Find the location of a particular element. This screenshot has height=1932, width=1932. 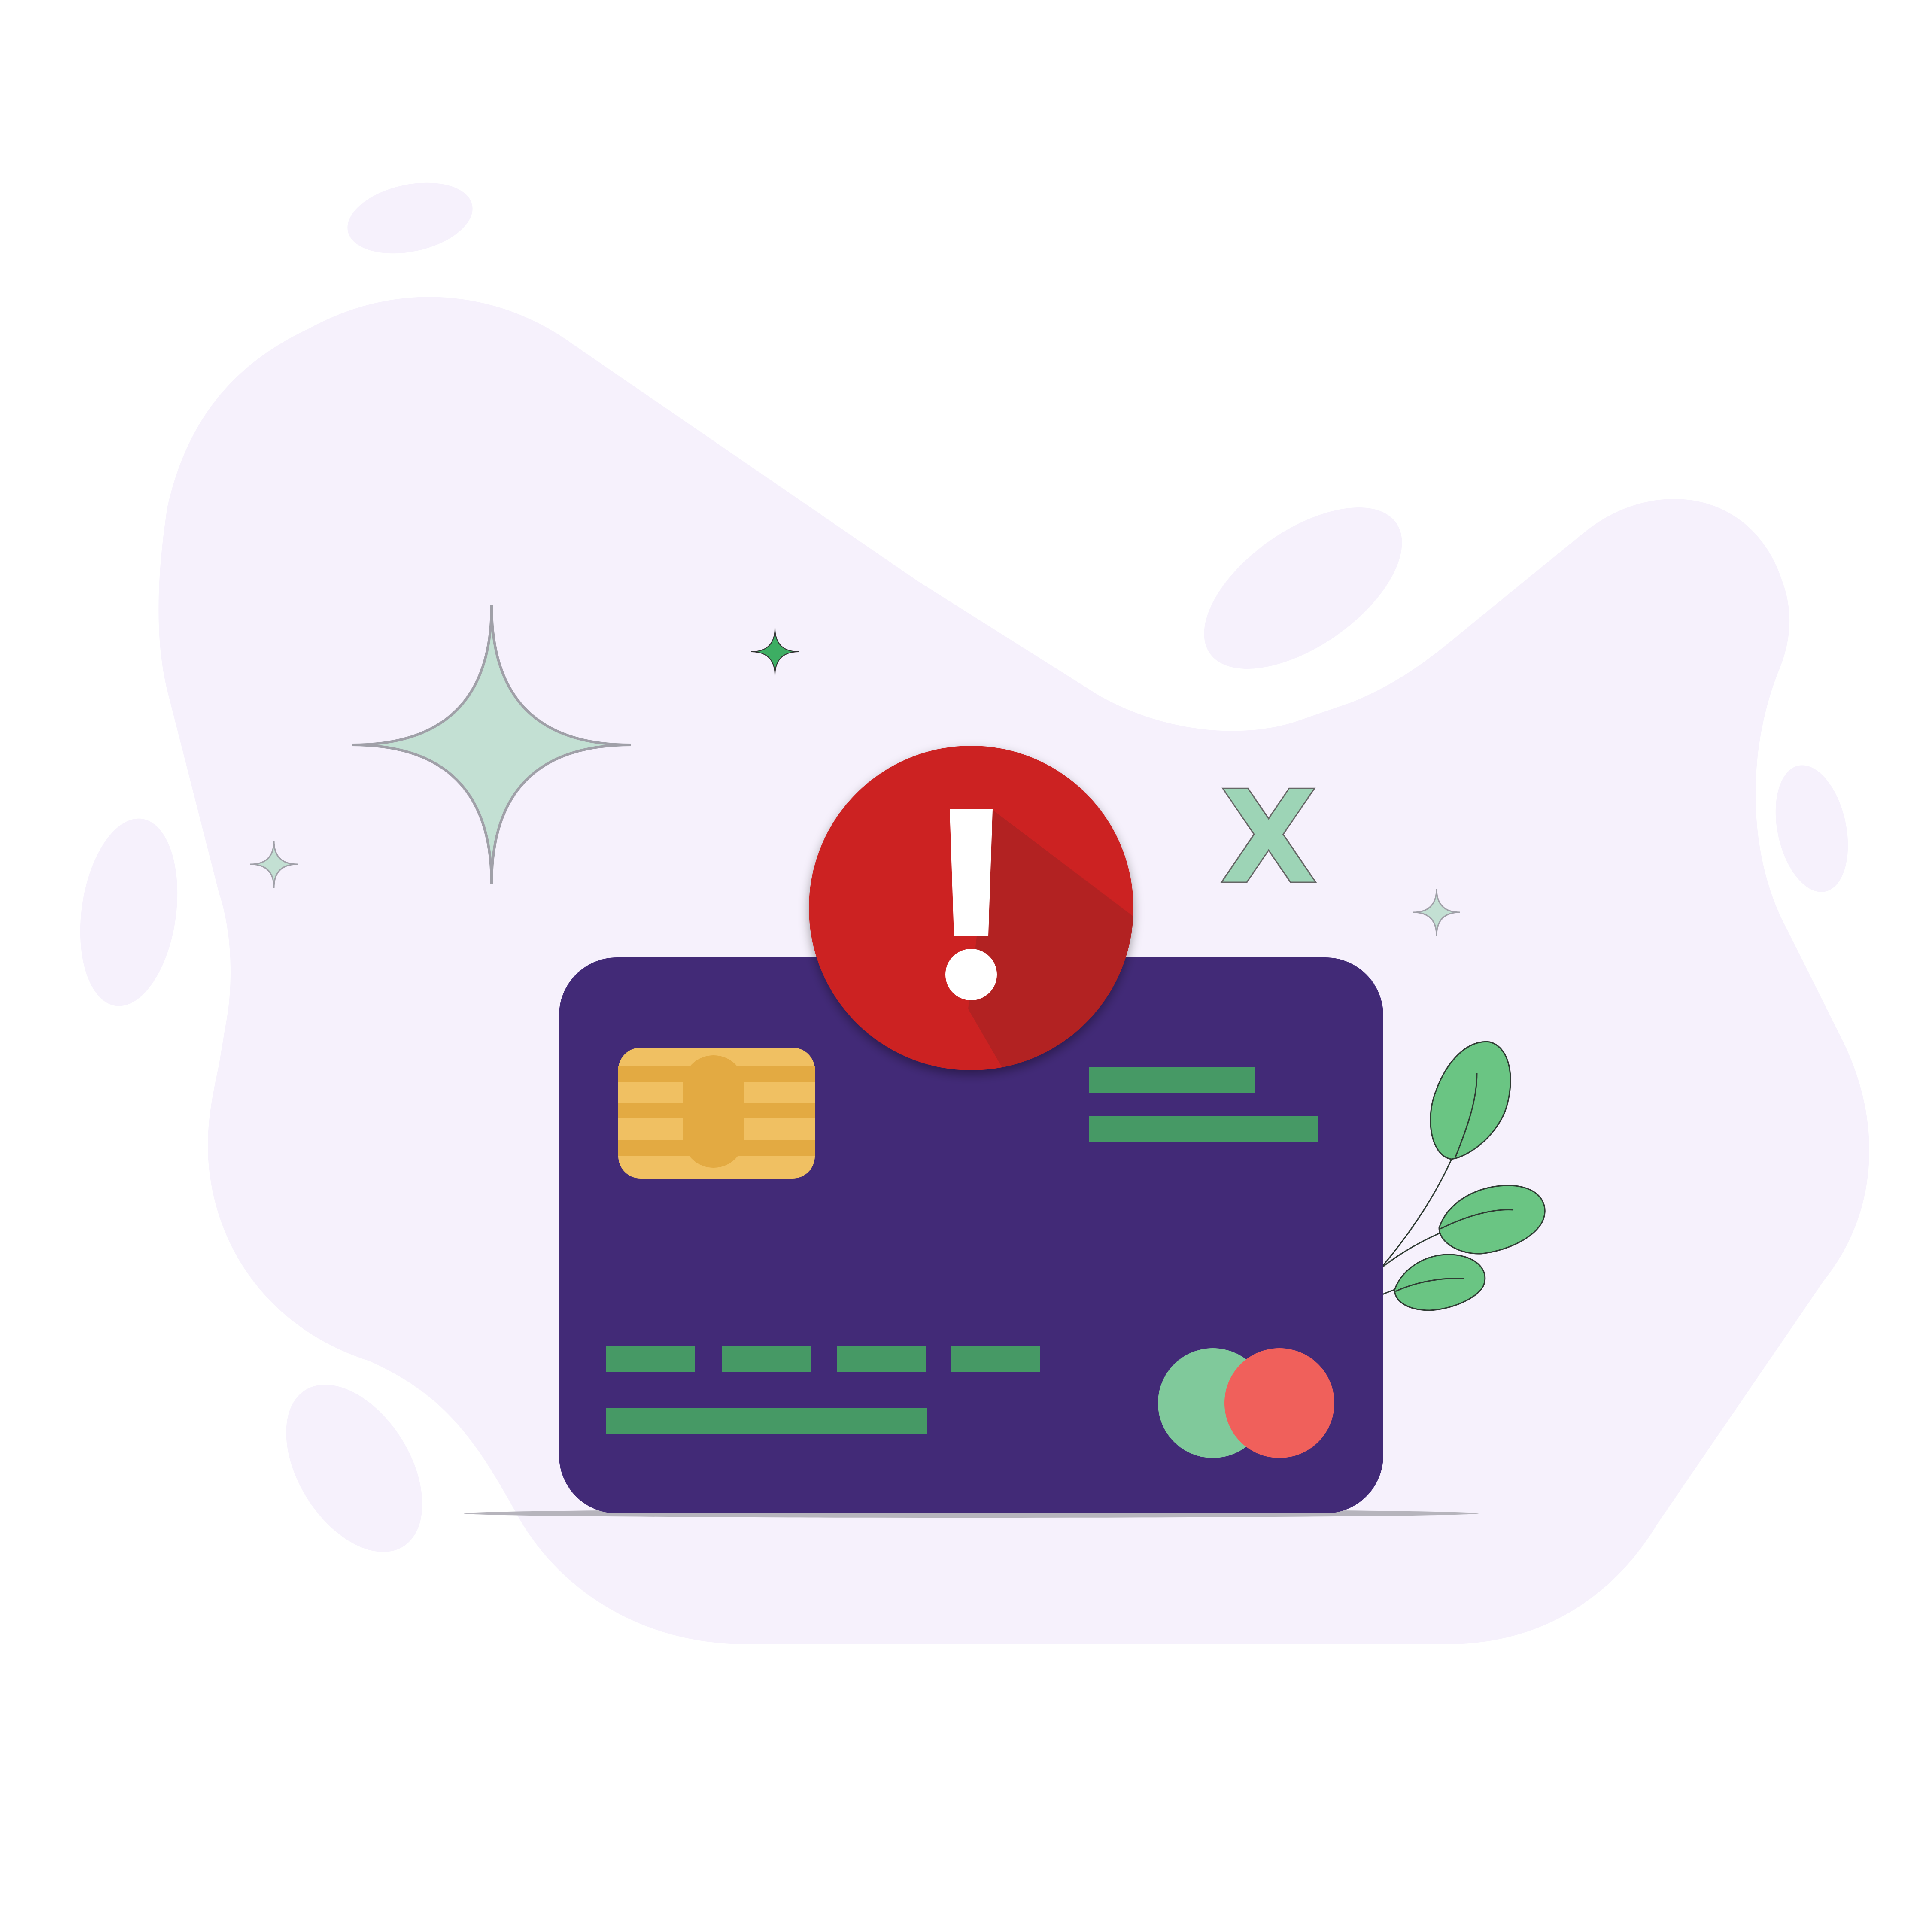

brand-circle-right is located at coordinates (1279, 1403).